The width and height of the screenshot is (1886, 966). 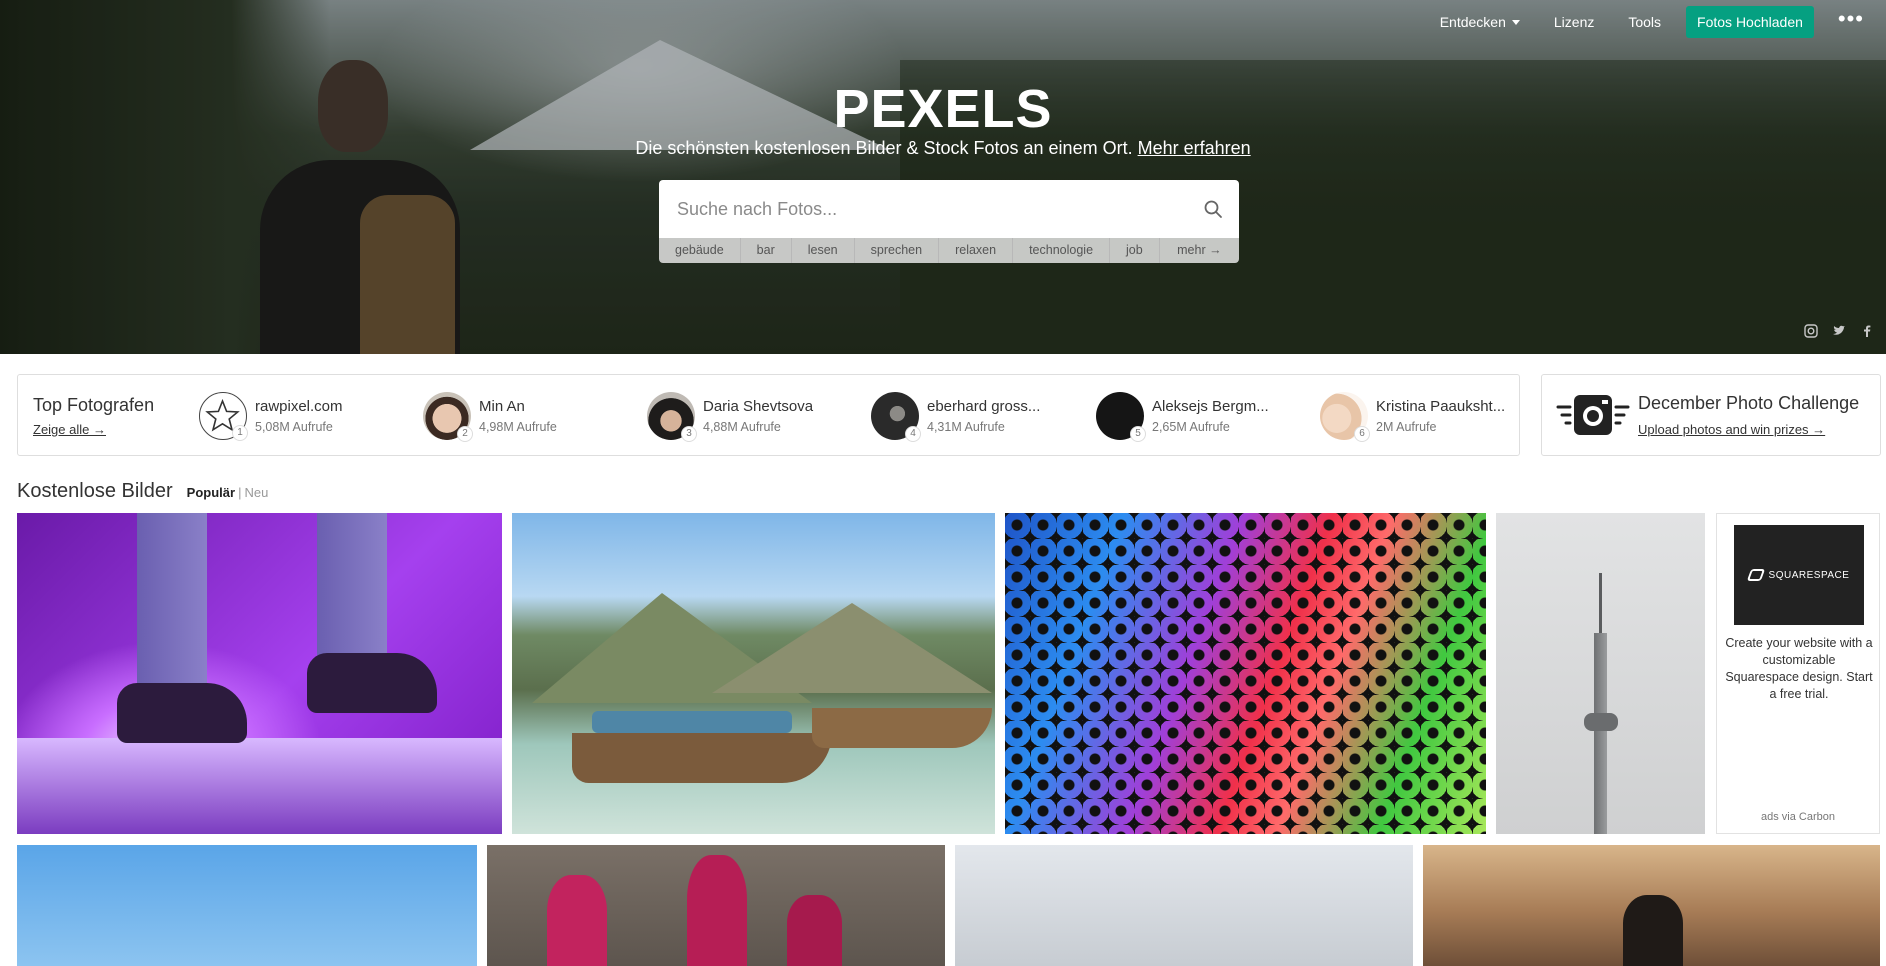 I want to click on instagram-icon, so click(x=1811, y=333).